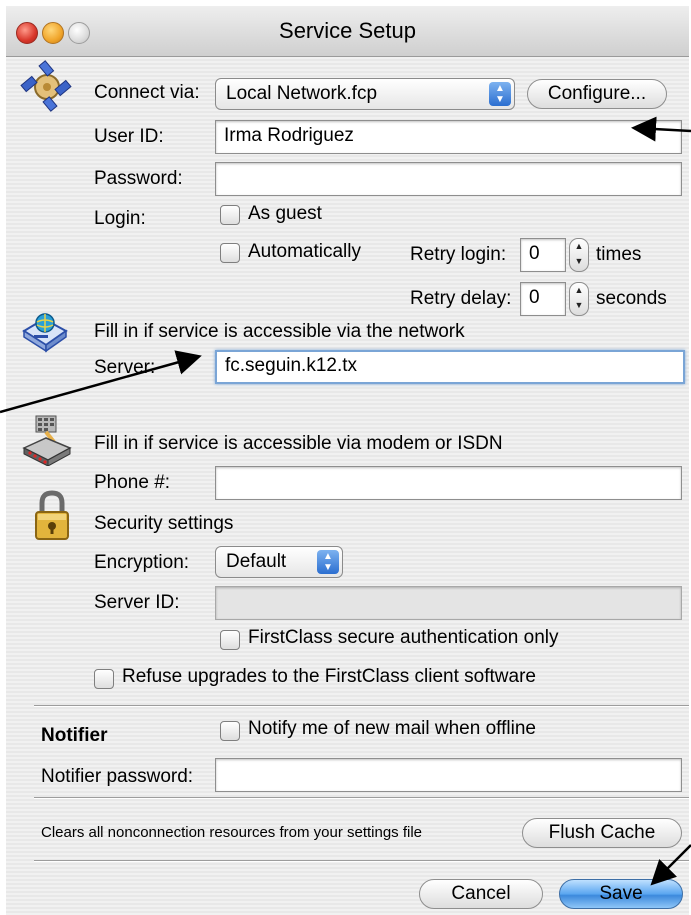 The height and width of the screenshot is (915, 691). What do you see at coordinates (670, 865) in the screenshot?
I see `arrow-to-save` at bounding box center [670, 865].